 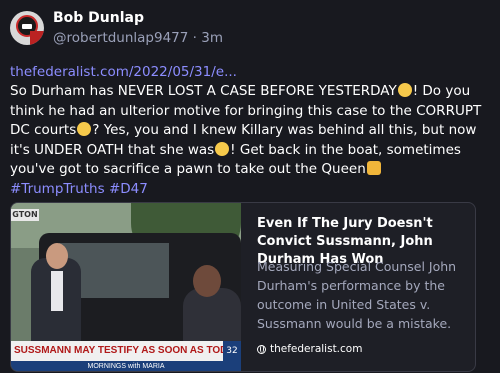 What do you see at coordinates (84, 129) in the screenshot?
I see `thinking-face-icon` at bounding box center [84, 129].